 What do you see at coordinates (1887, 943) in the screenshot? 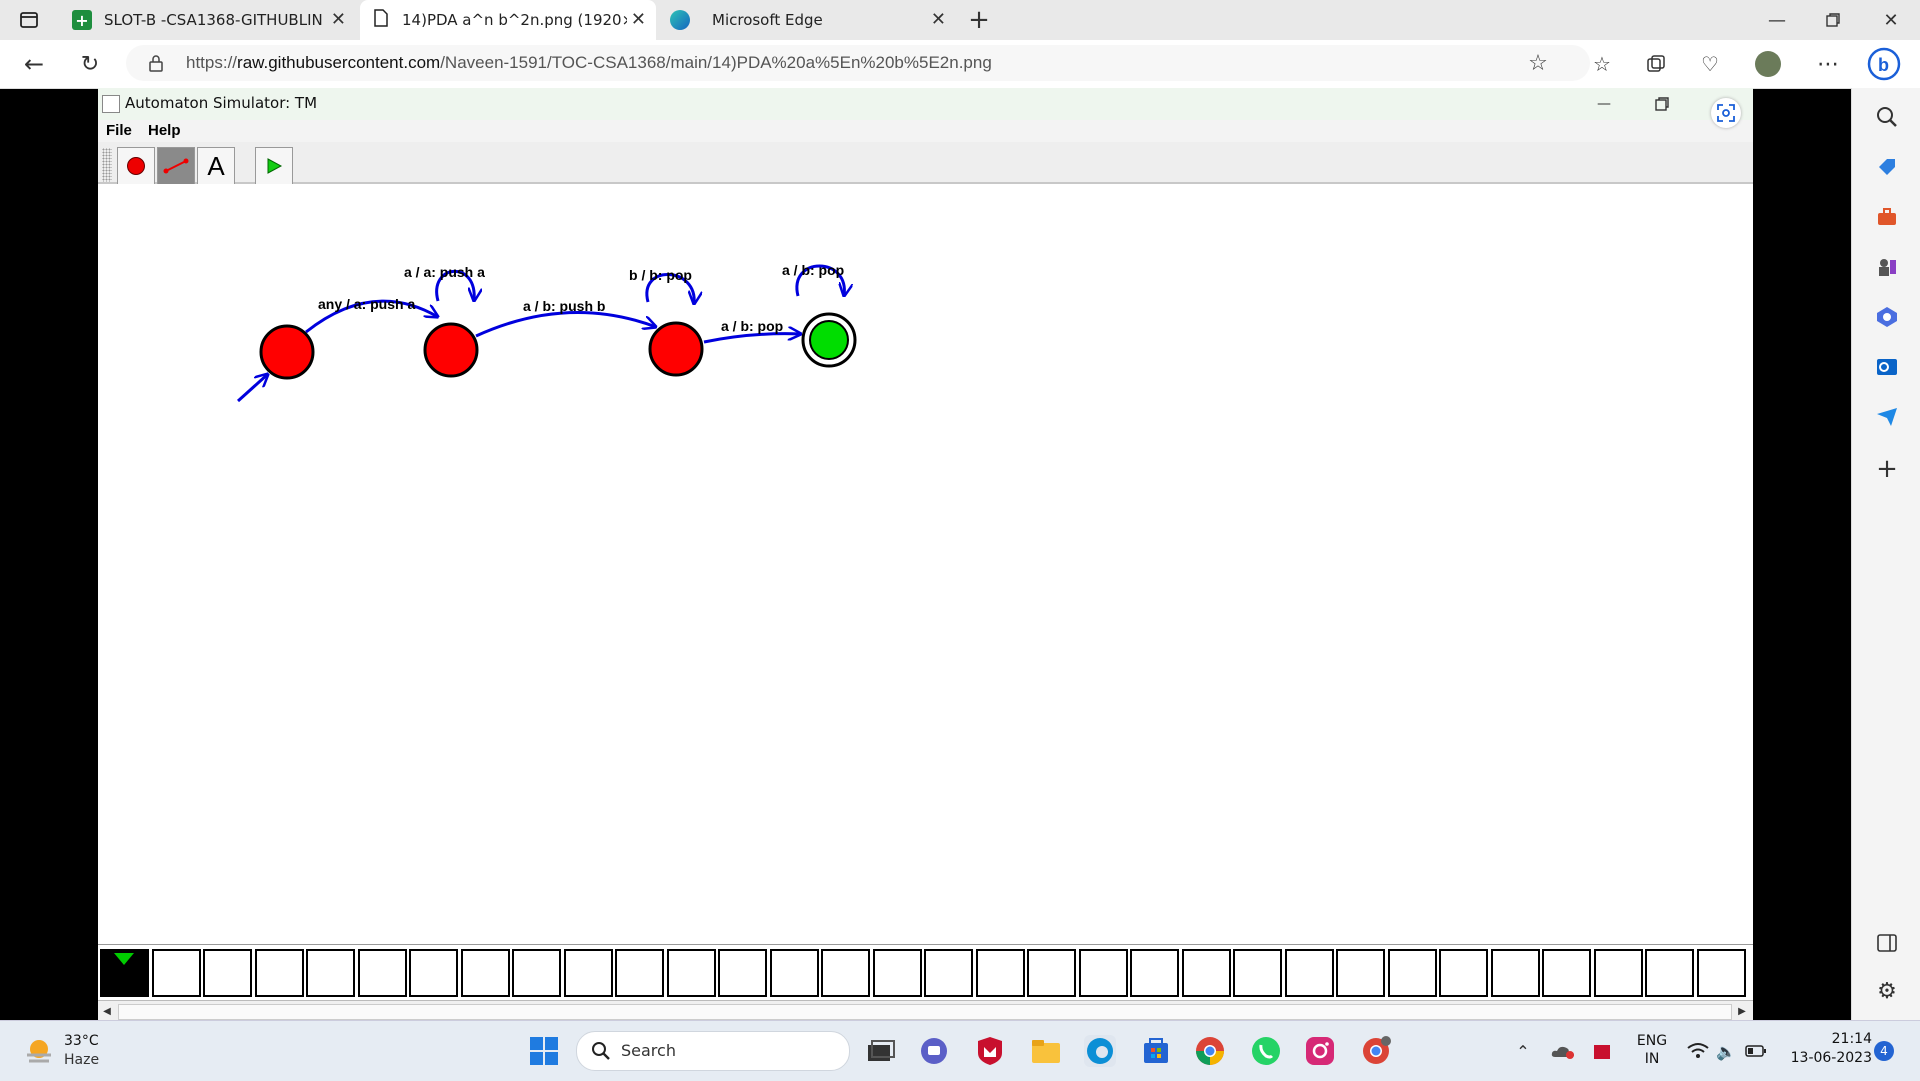
I see `sidebar-layout-icon` at bounding box center [1887, 943].